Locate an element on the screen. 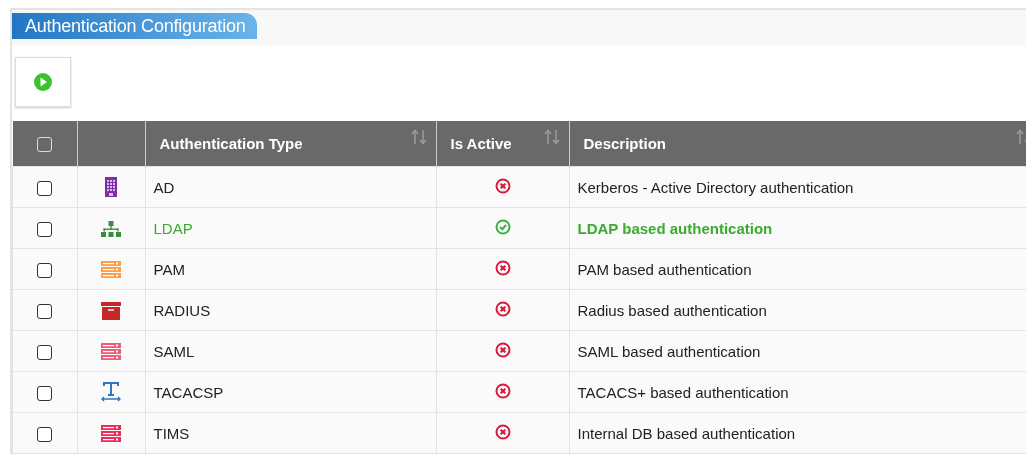 Image resolution: width=1026 pixels, height=458 pixels. description-text: Kerberos - Active Directory authentication is located at coordinates (715, 187).